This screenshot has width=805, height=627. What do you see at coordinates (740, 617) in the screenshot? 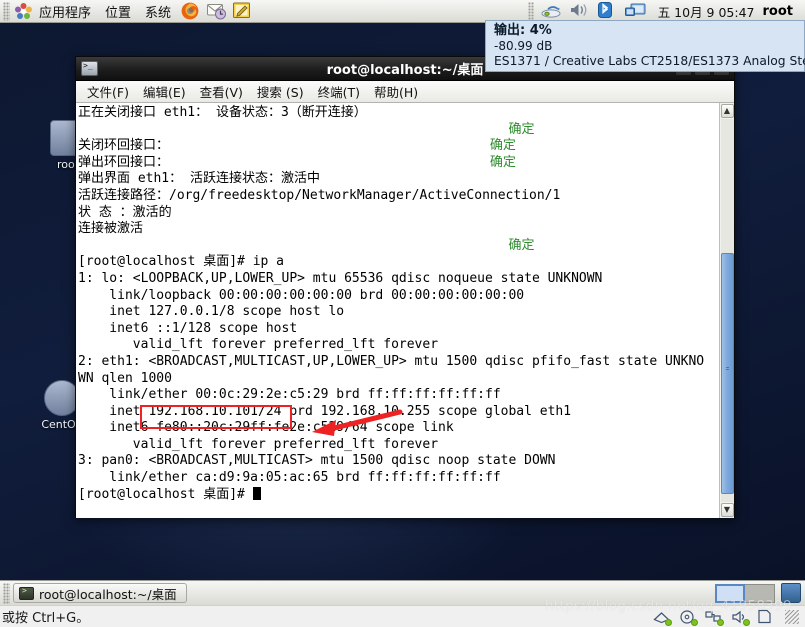
I see `vm-sound-icon` at bounding box center [740, 617].